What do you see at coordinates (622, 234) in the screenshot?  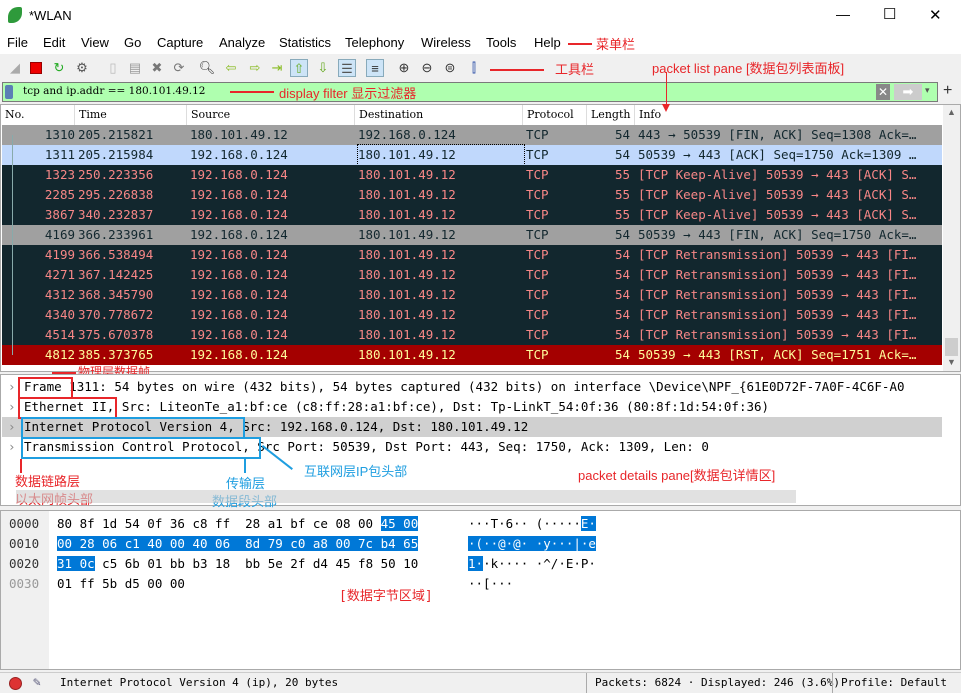 I see `packet-cell-len: 54` at bounding box center [622, 234].